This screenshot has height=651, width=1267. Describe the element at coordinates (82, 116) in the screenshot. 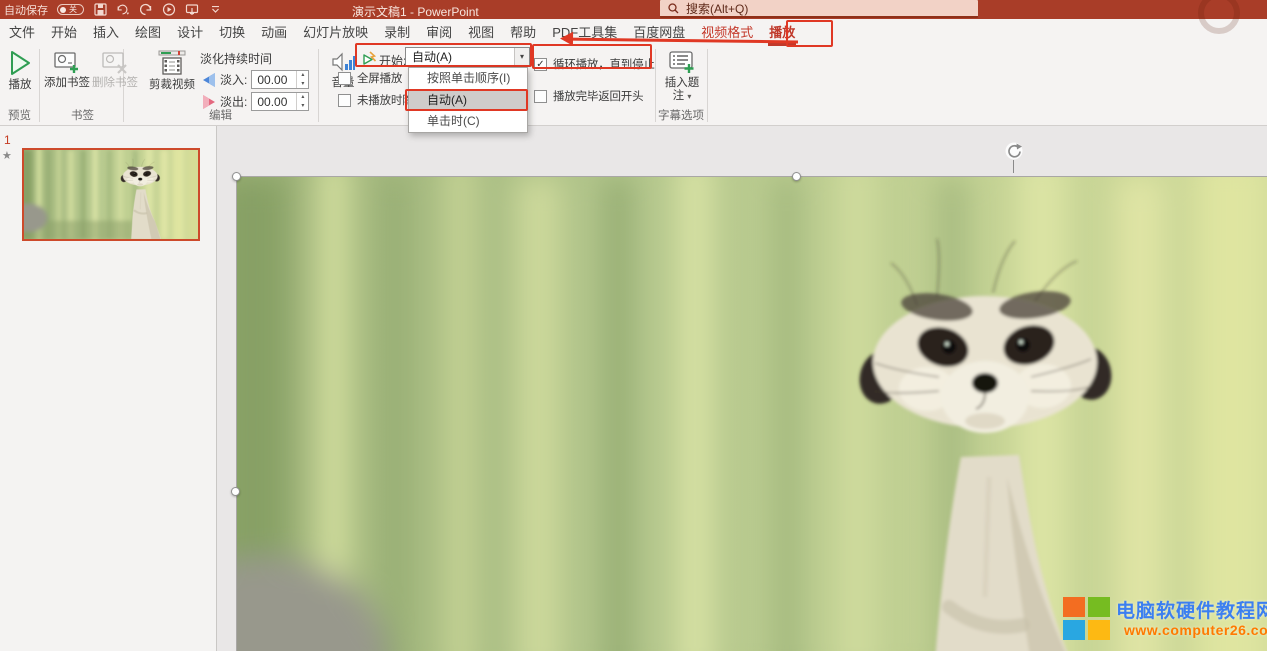

I see `group-label-bookmarks: 书签` at that location.